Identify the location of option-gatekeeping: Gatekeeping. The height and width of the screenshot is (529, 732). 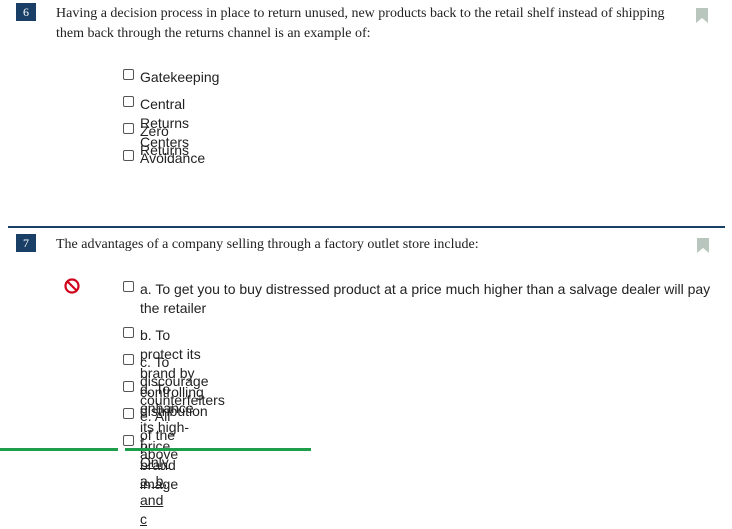
(171, 77).